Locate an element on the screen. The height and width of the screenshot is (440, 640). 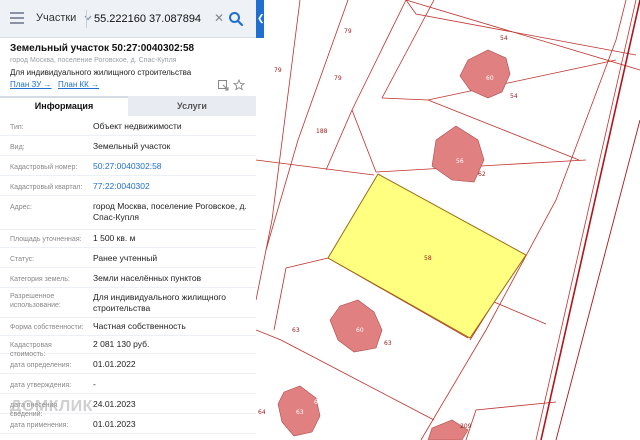
table-row: Вид: Земельный участок is located at coordinates (128, 146).